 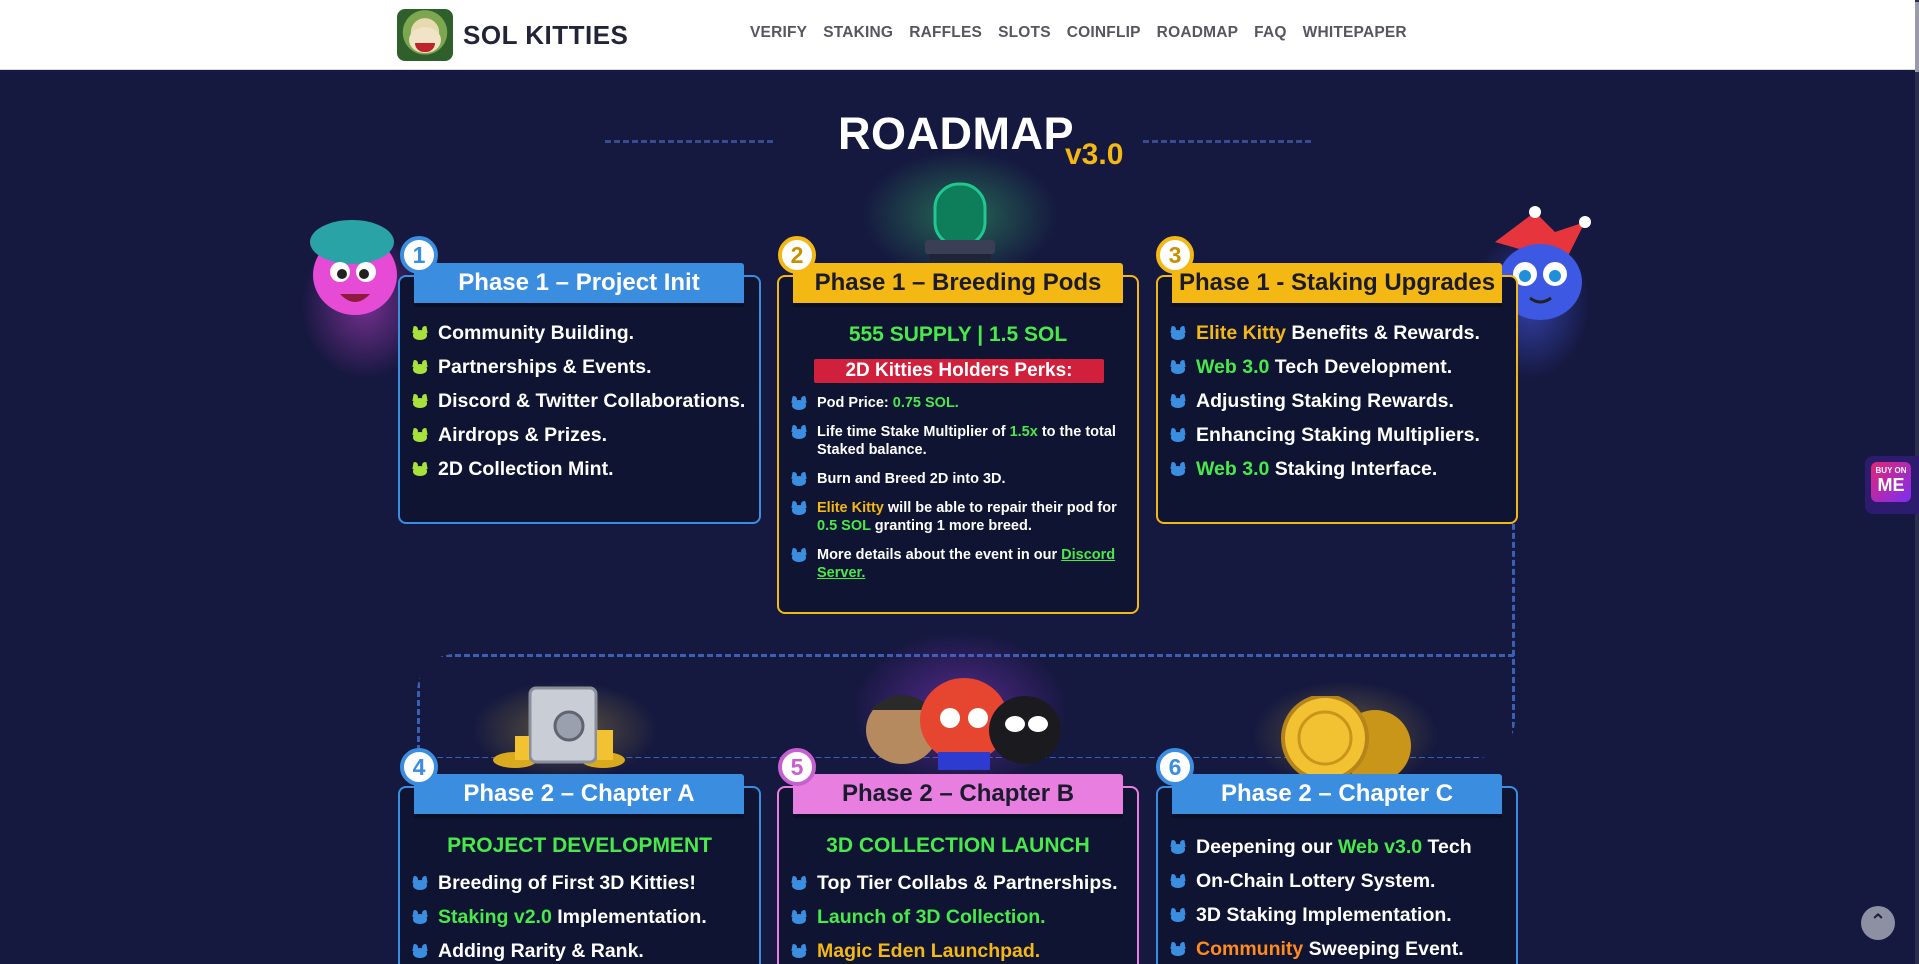 I want to click on step-number-2: 2, so click(x=797, y=255).